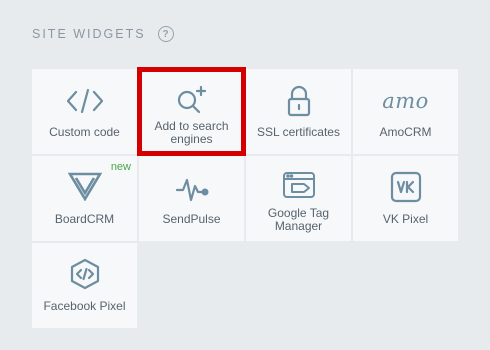 The height and width of the screenshot is (350, 490). Describe the element at coordinates (84, 132) in the screenshot. I see `widget-label: Custom code` at that location.